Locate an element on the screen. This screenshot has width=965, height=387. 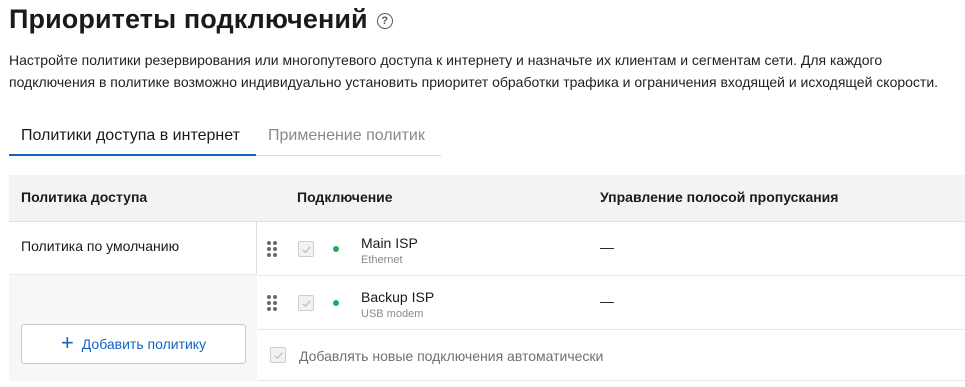
question-circle-icon: ? is located at coordinates (384, 21).